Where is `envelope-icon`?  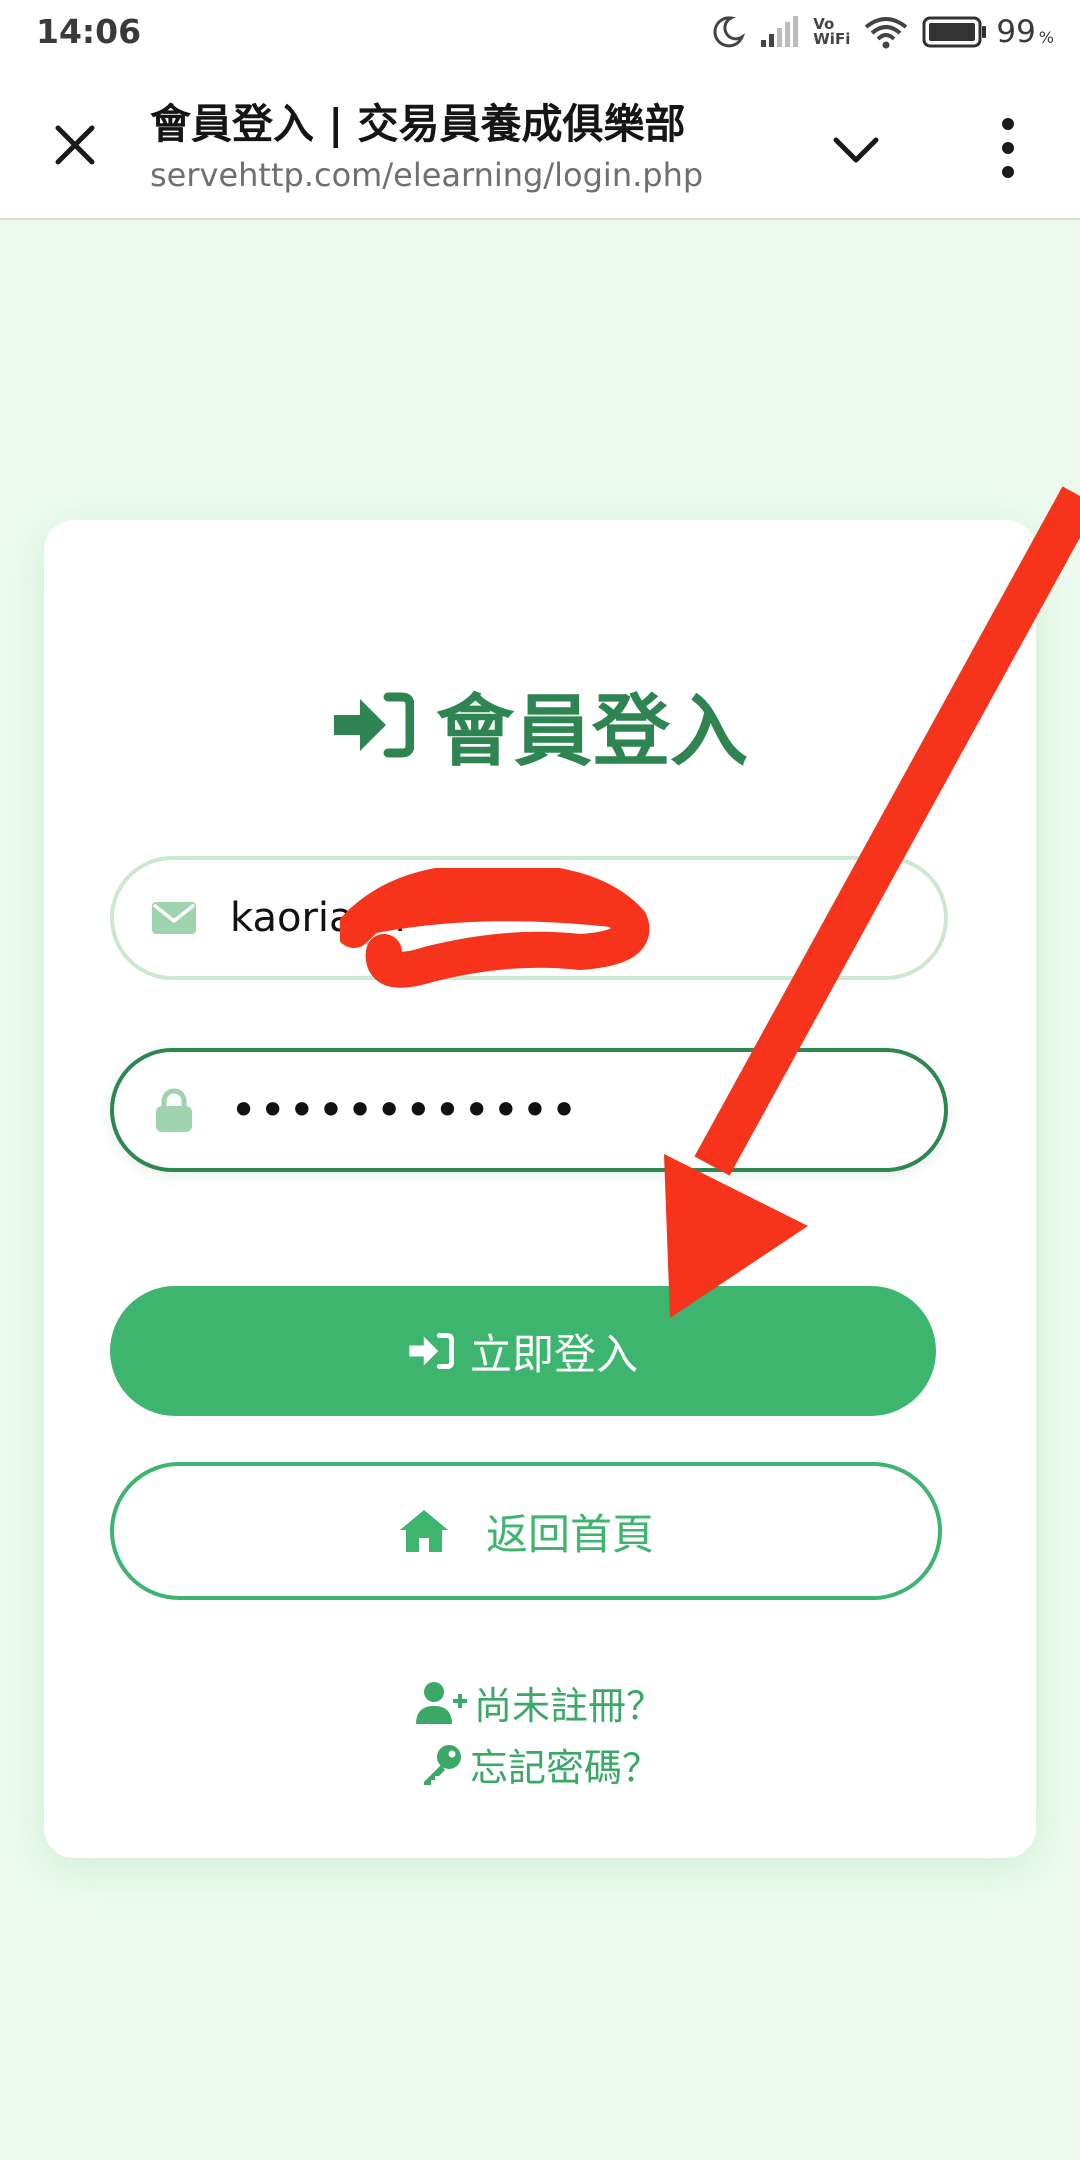
envelope-icon is located at coordinates (174, 918).